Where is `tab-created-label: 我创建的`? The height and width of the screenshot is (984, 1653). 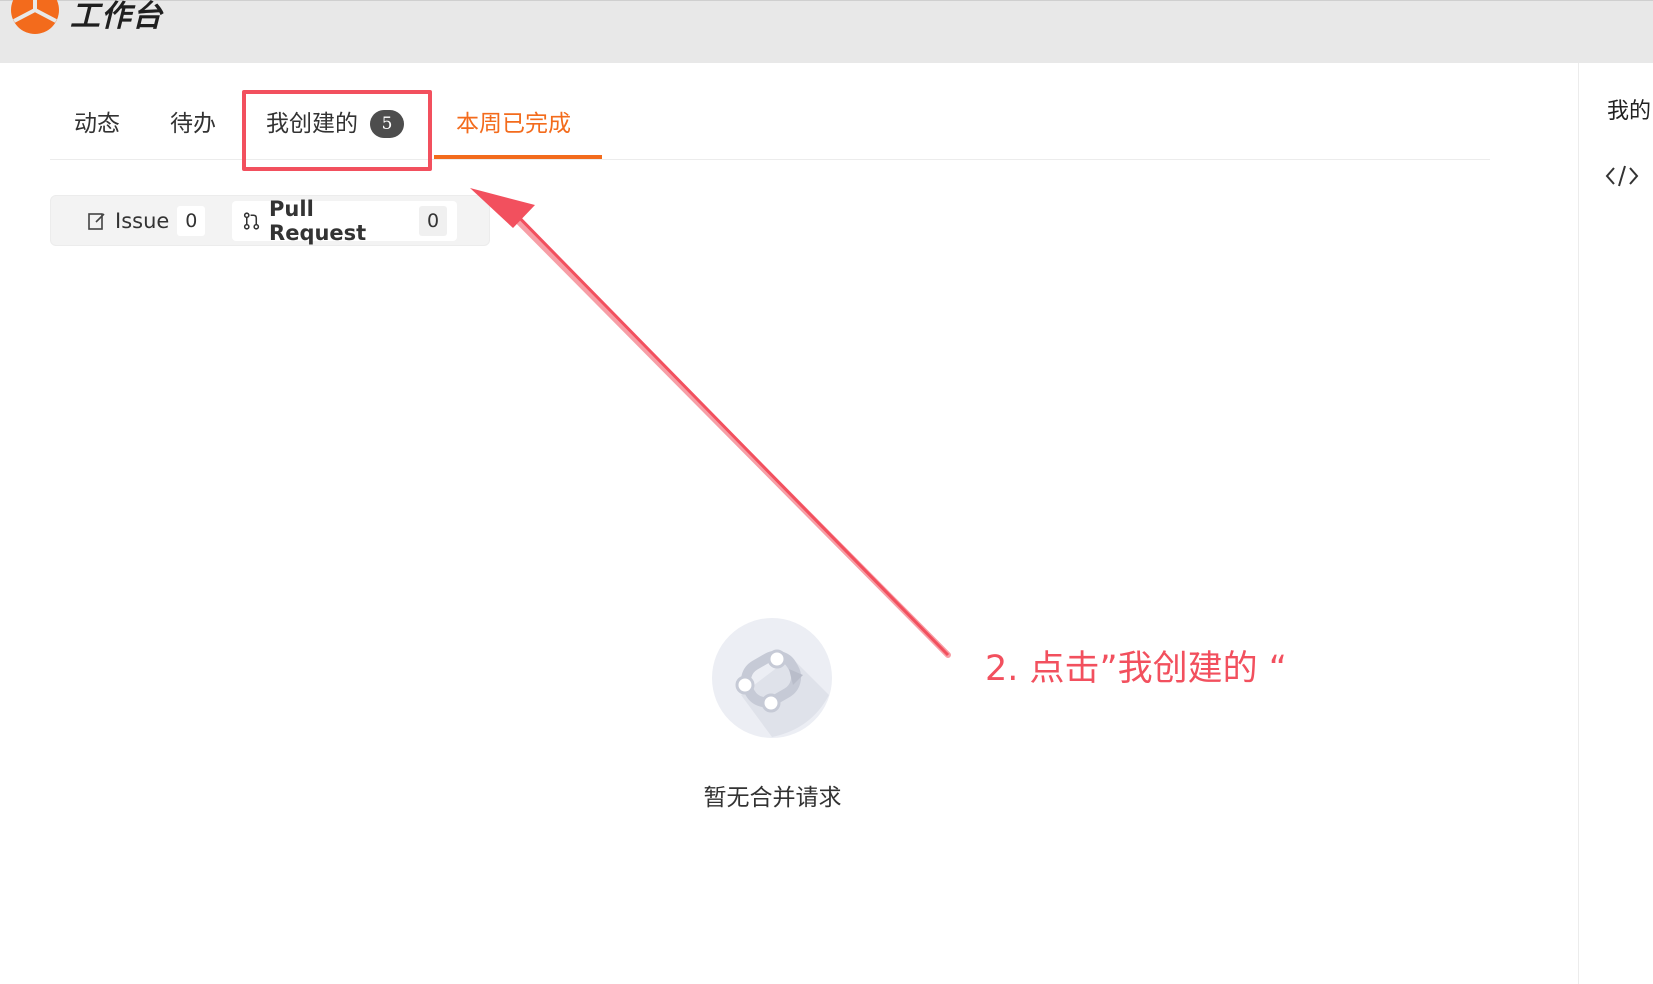 tab-created-label: 我创建的 is located at coordinates (312, 124).